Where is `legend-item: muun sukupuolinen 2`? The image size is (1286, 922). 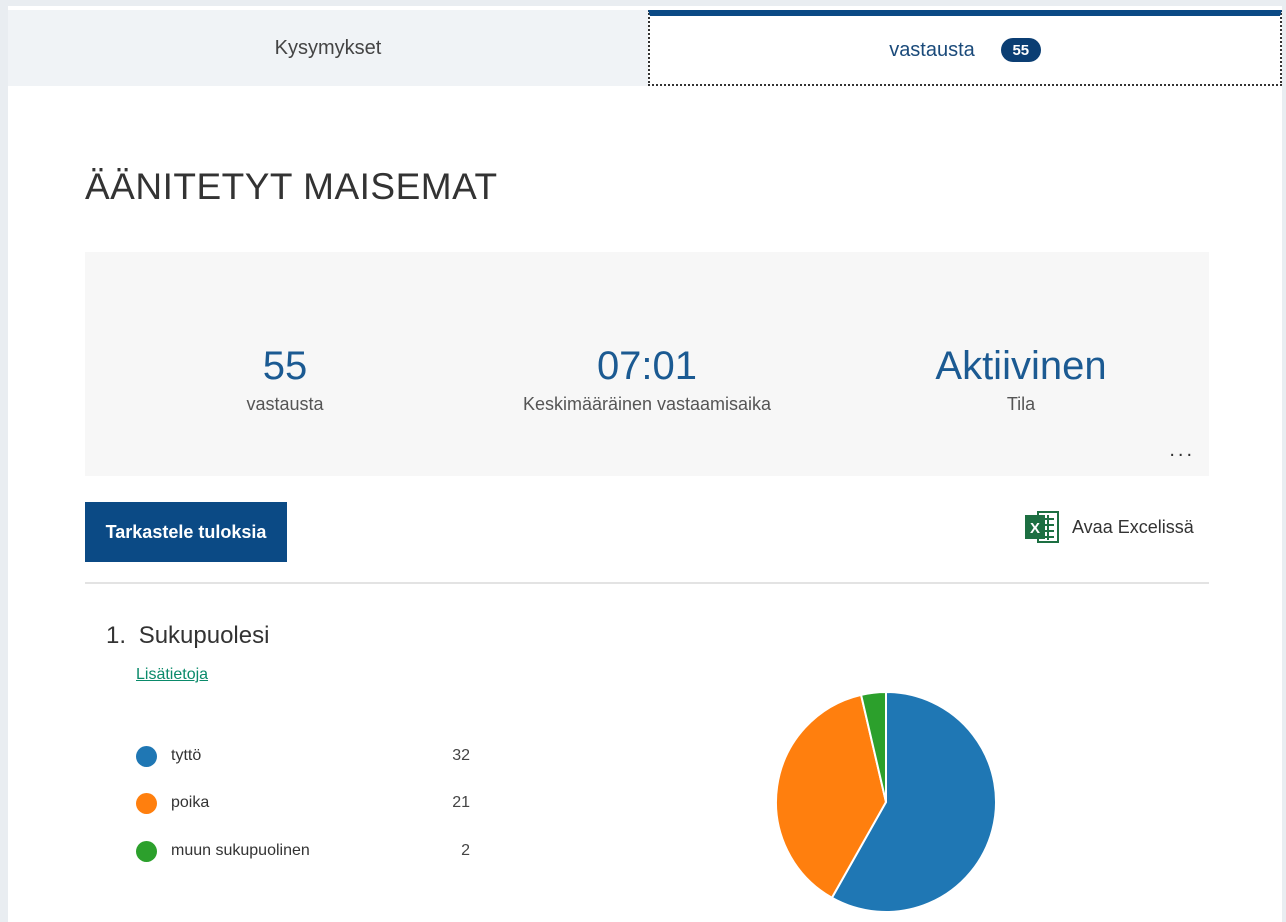 legend-item: muun sukupuolinen 2 is located at coordinates (306, 851).